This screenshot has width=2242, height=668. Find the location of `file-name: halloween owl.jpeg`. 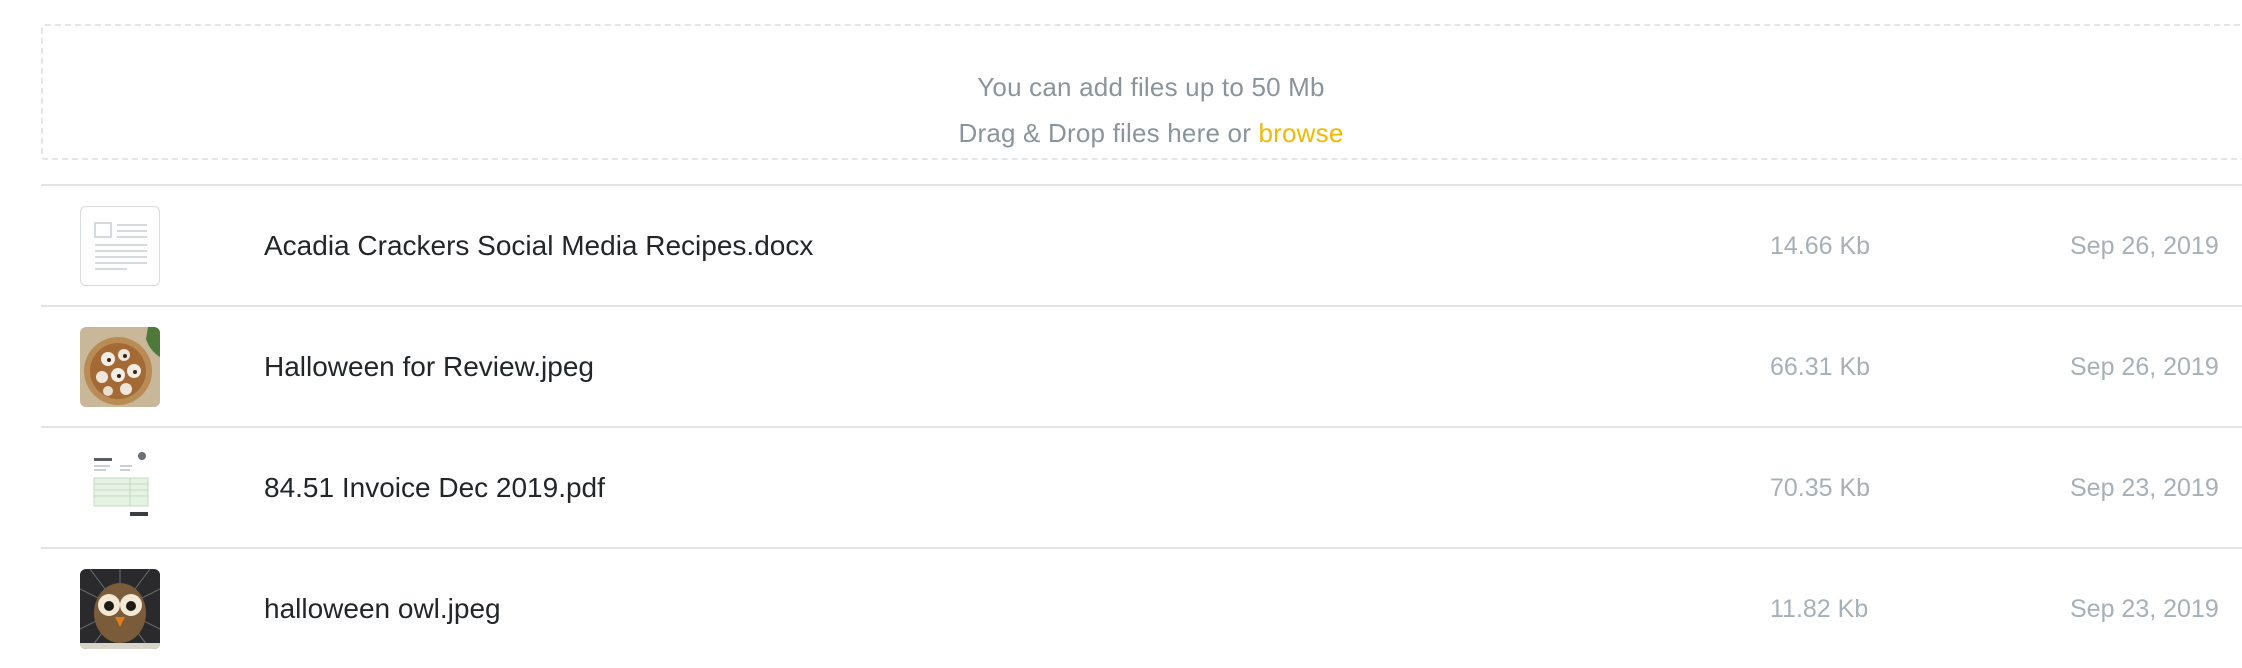

file-name: halloween owl.jpeg is located at coordinates (382, 608).